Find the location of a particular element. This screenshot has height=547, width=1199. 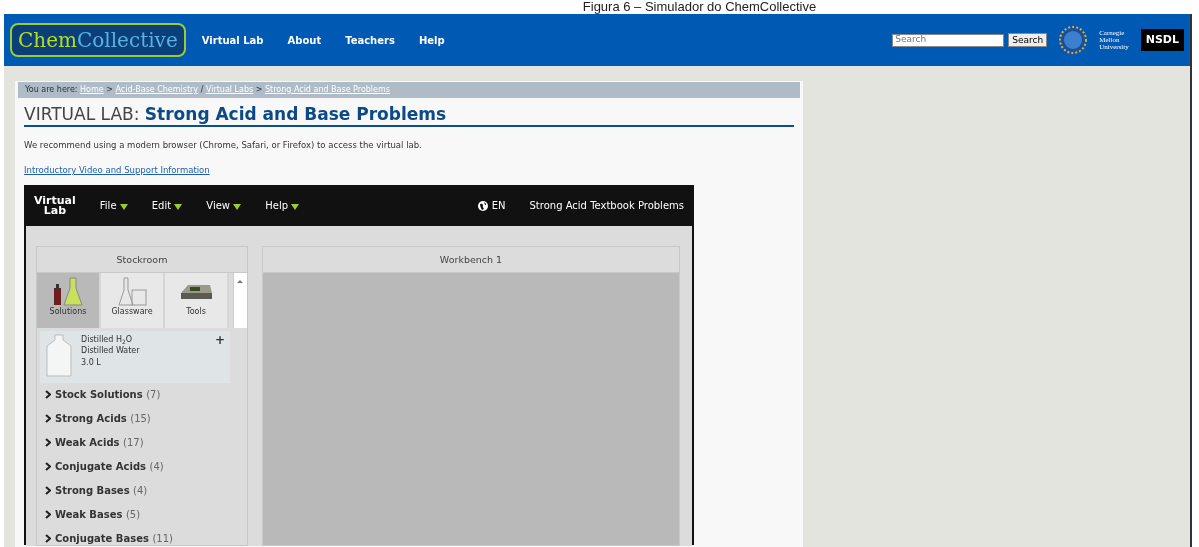

support-link: Introductory Video and Support Information is located at coordinates (117, 170).